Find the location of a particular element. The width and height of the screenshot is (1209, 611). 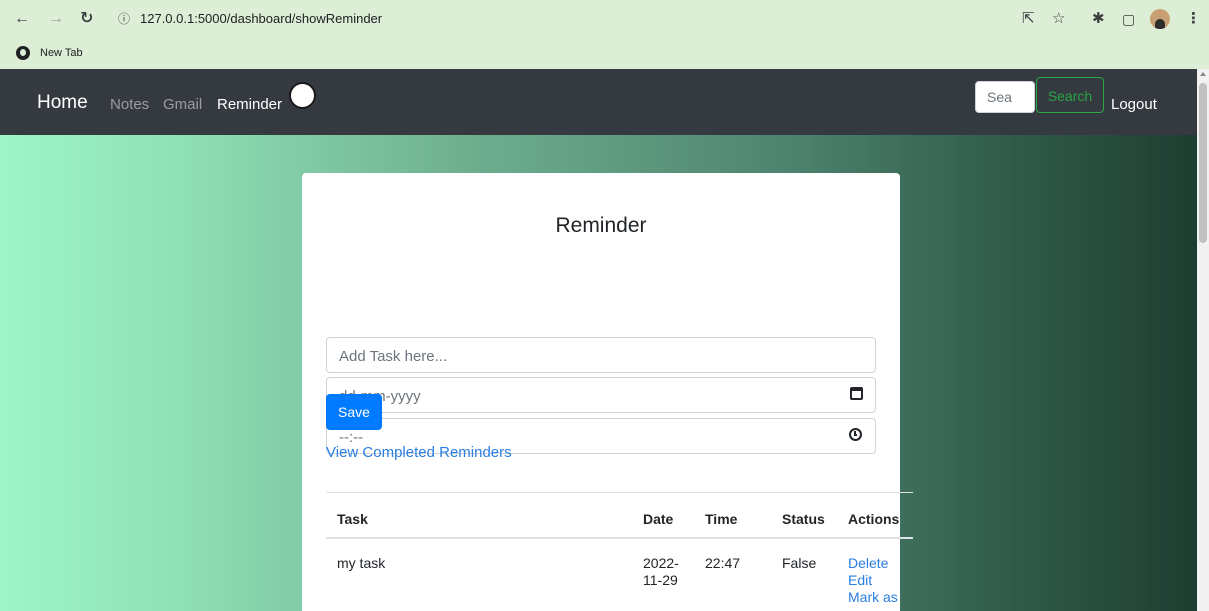

edit-link: Edit is located at coordinates (860, 580).